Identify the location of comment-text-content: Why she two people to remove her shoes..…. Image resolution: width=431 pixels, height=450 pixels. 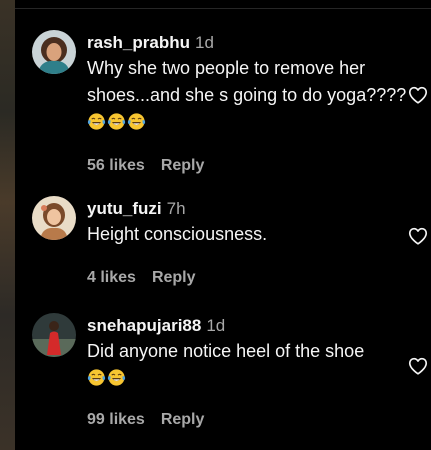
(247, 81).